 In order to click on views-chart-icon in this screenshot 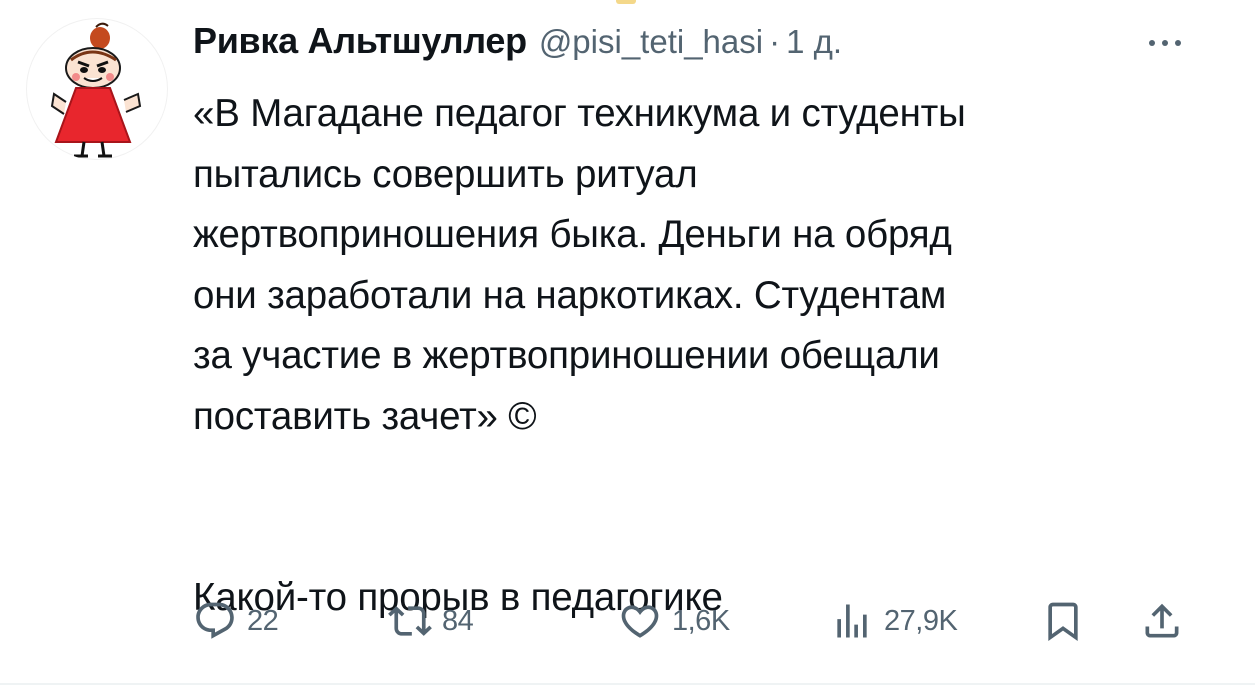, I will do `click(852, 621)`.